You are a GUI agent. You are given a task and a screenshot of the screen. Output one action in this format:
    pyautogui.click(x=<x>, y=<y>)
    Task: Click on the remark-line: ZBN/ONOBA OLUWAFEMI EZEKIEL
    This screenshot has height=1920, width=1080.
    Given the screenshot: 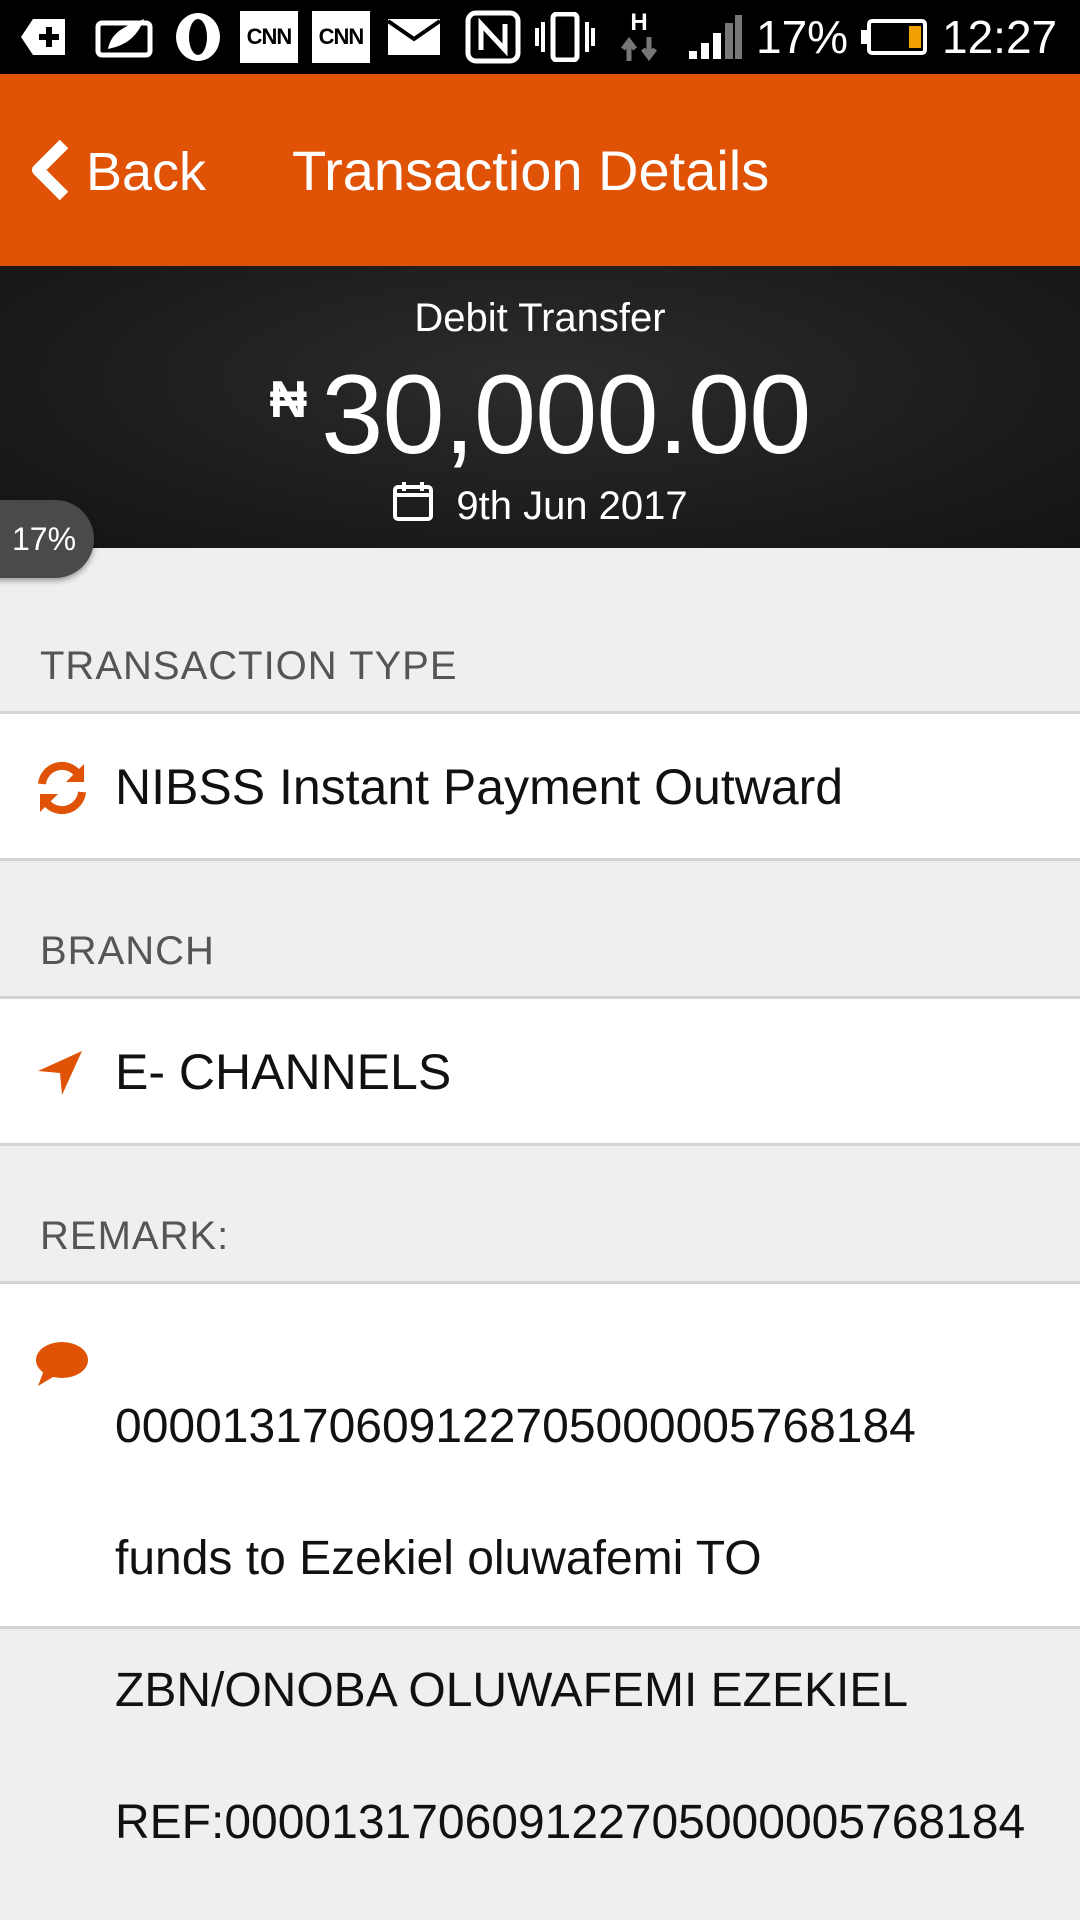 What is the action you would take?
    pyautogui.click(x=512, y=1690)
    